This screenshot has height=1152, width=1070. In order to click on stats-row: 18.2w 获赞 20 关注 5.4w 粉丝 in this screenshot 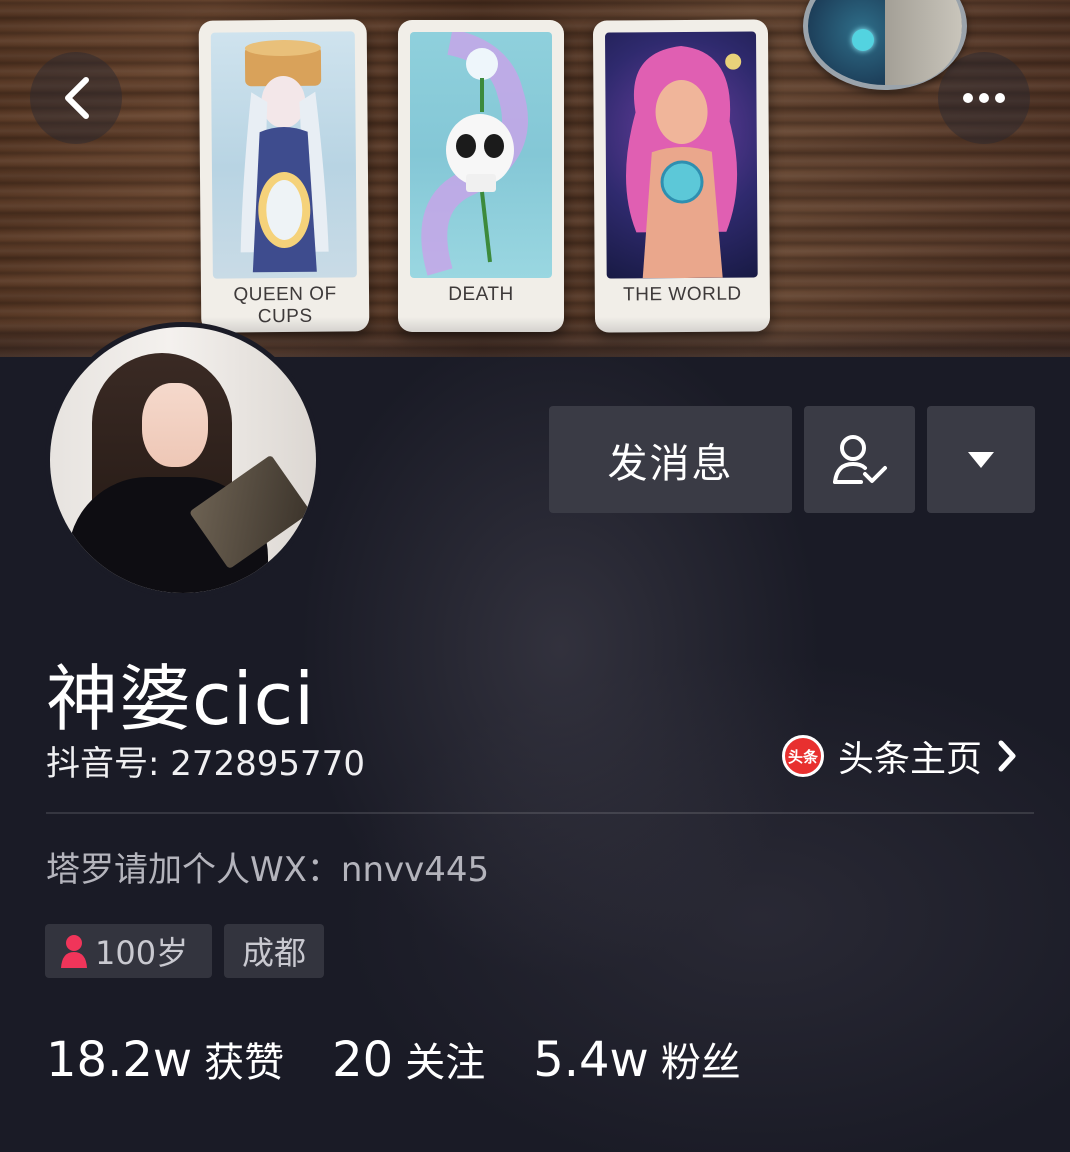, I will do `click(417, 1059)`.